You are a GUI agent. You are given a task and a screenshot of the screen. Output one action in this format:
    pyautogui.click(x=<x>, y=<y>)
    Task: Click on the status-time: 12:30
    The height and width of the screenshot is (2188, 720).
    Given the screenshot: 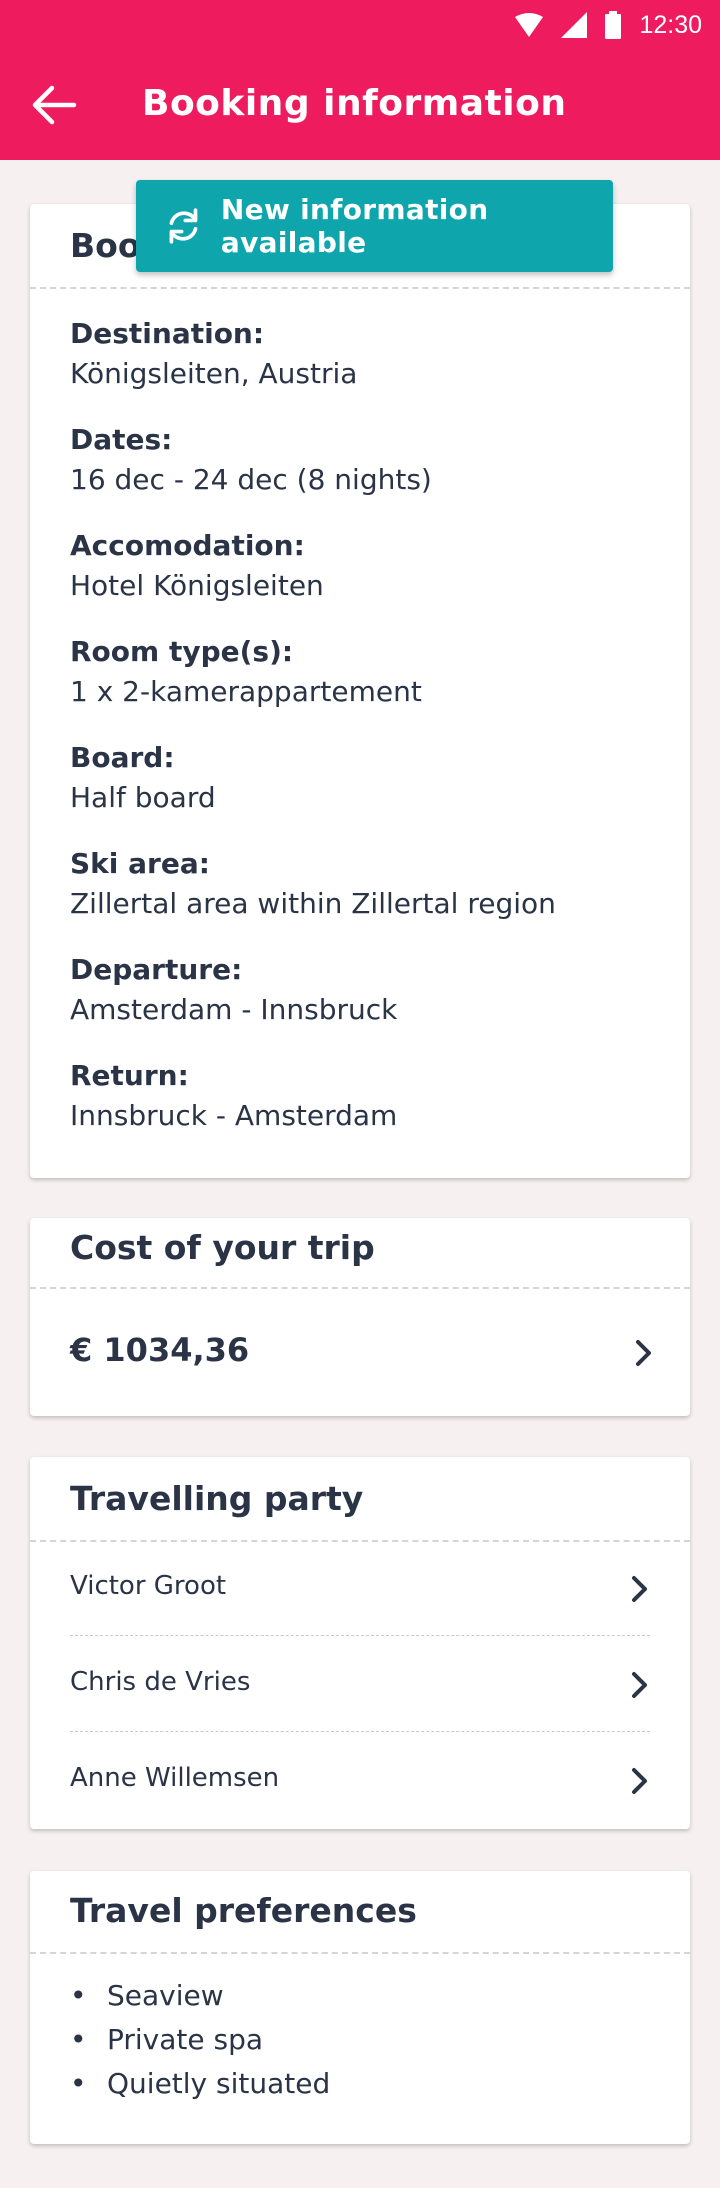 What is the action you would take?
    pyautogui.click(x=670, y=24)
    